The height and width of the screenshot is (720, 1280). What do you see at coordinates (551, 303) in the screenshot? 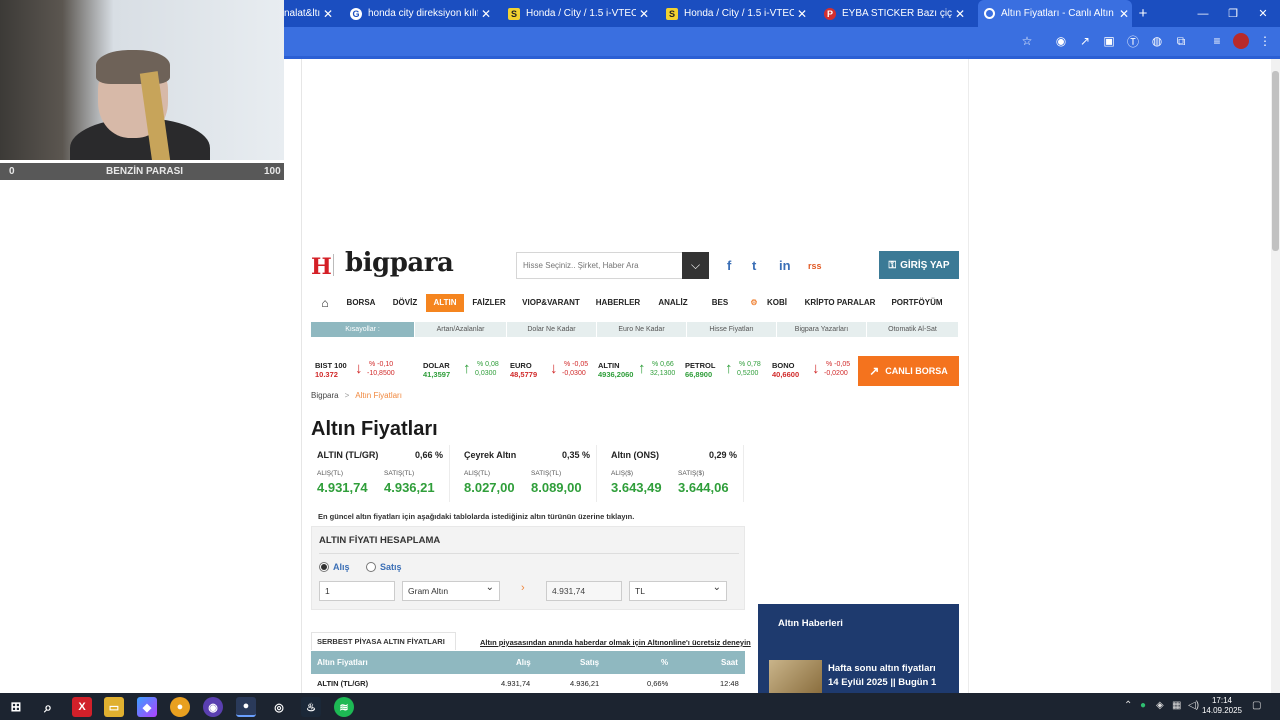
I see `nav-item-viop: VIOP&VARANT` at bounding box center [551, 303].